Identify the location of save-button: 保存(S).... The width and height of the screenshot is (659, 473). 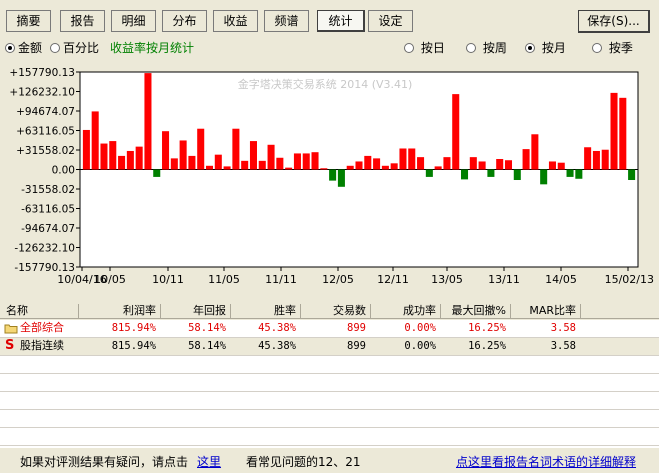
(614, 21).